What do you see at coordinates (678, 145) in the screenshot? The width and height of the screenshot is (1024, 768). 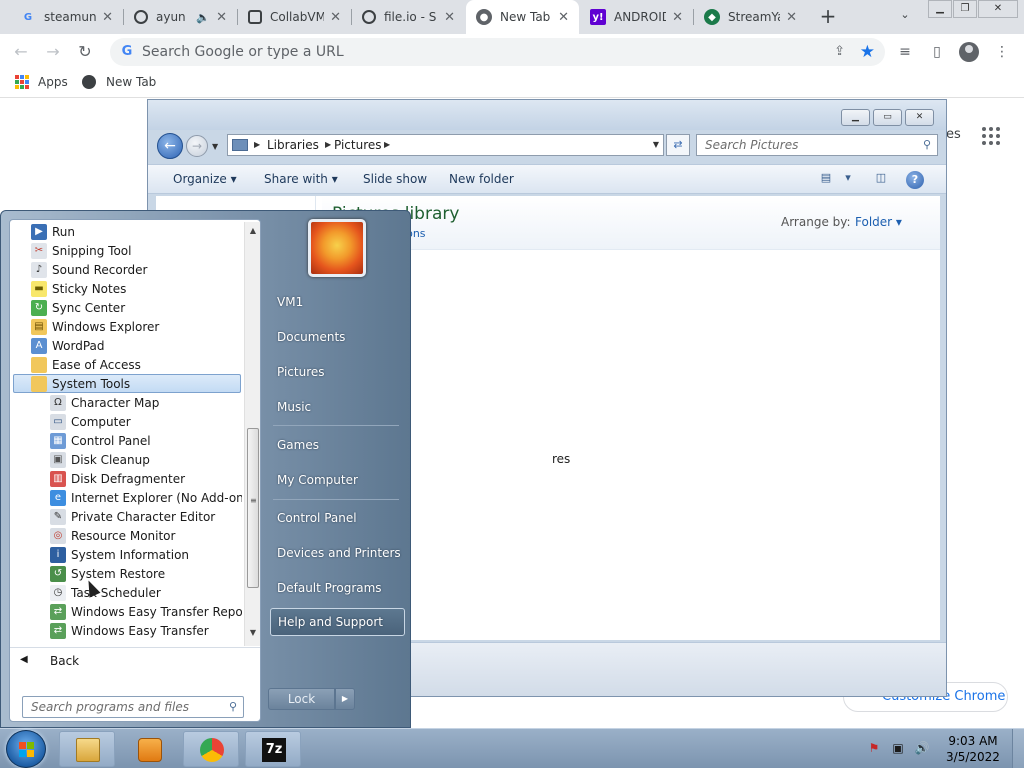 I see `refresh-button: ⇄` at bounding box center [678, 145].